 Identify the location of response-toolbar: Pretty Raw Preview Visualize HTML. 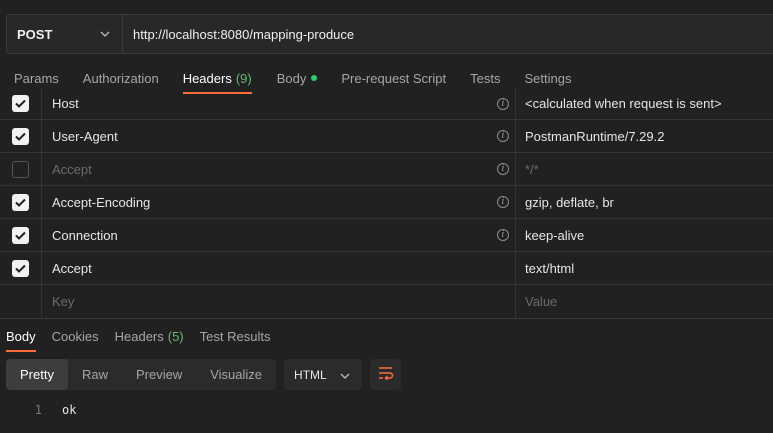
(204, 374).